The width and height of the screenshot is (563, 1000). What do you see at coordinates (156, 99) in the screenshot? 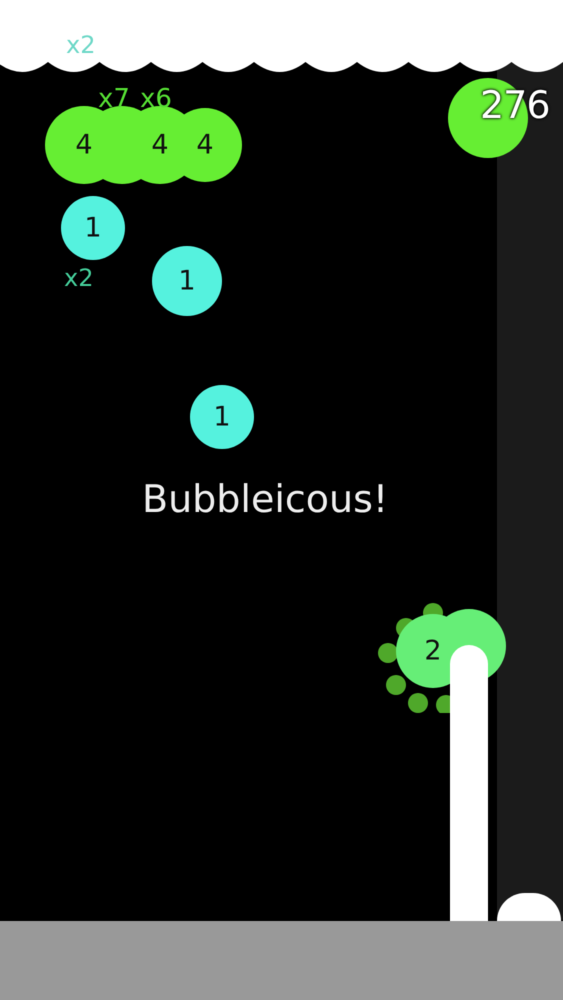
I see `combo-label: x6` at bounding box center [156, 99].